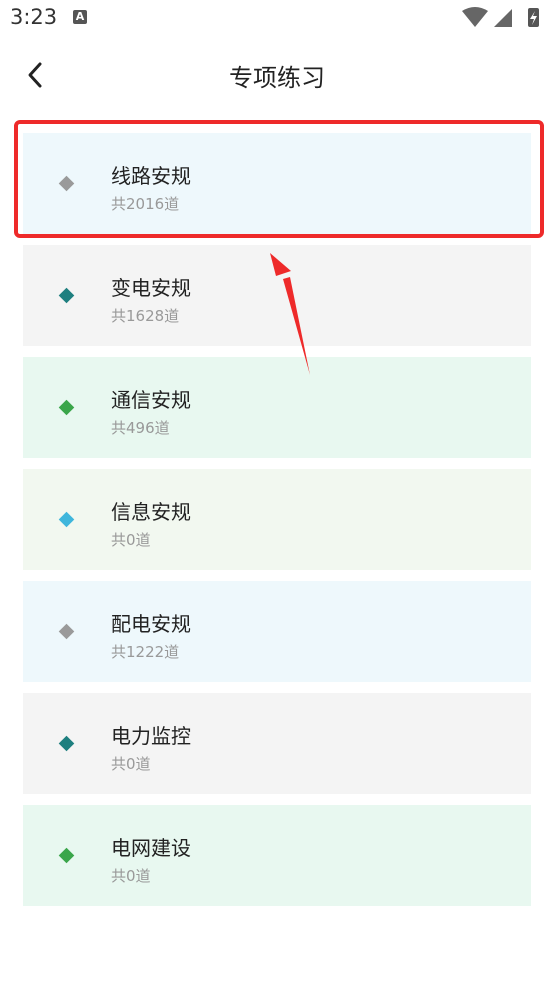  I want to click on question-count: 共1628道, so click(145, 316).